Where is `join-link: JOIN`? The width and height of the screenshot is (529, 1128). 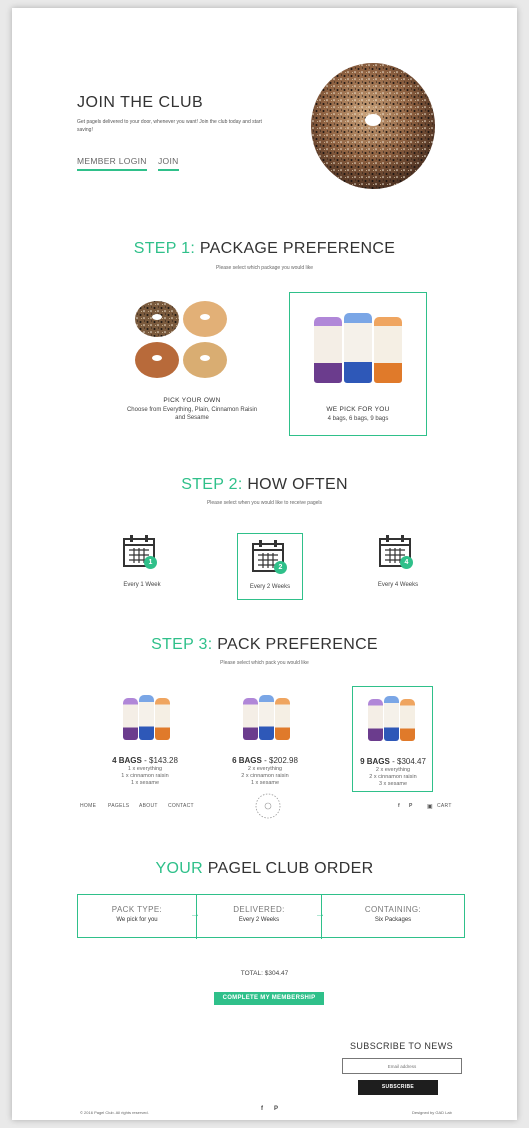
join-link: JOIN is located at coordinates (168, 163).